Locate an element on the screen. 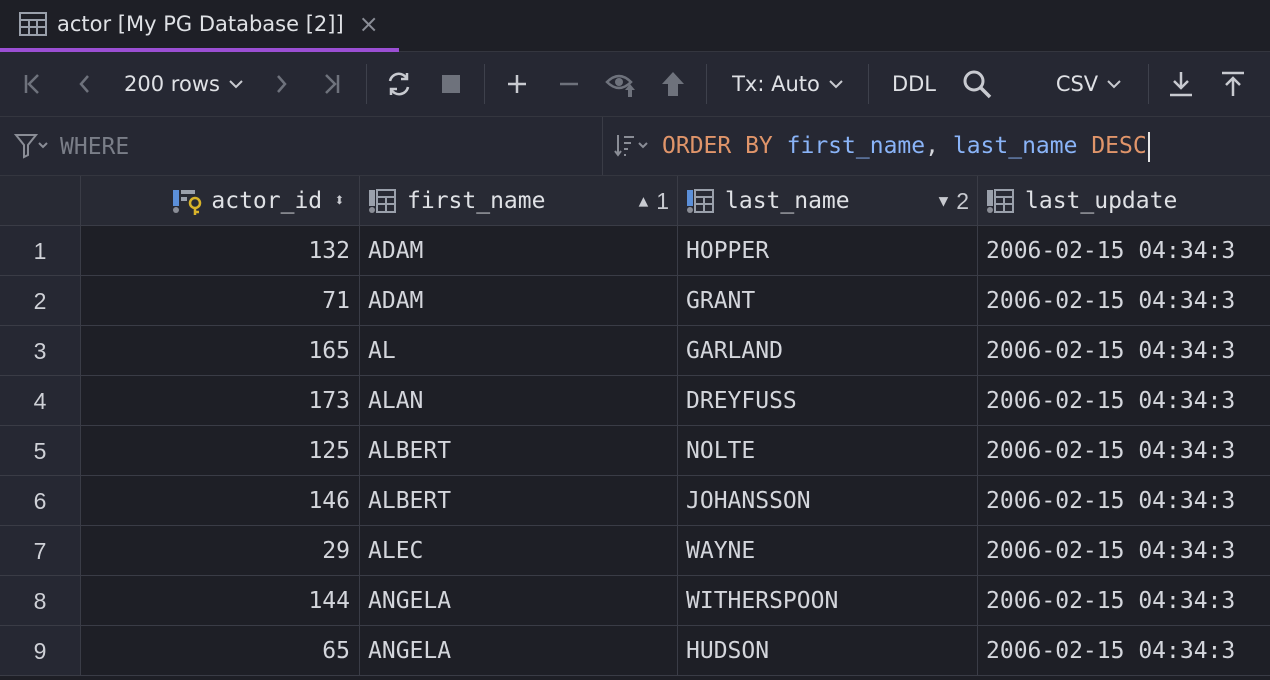  cell-first-name: ALAN is located at coordinates (519, 401).